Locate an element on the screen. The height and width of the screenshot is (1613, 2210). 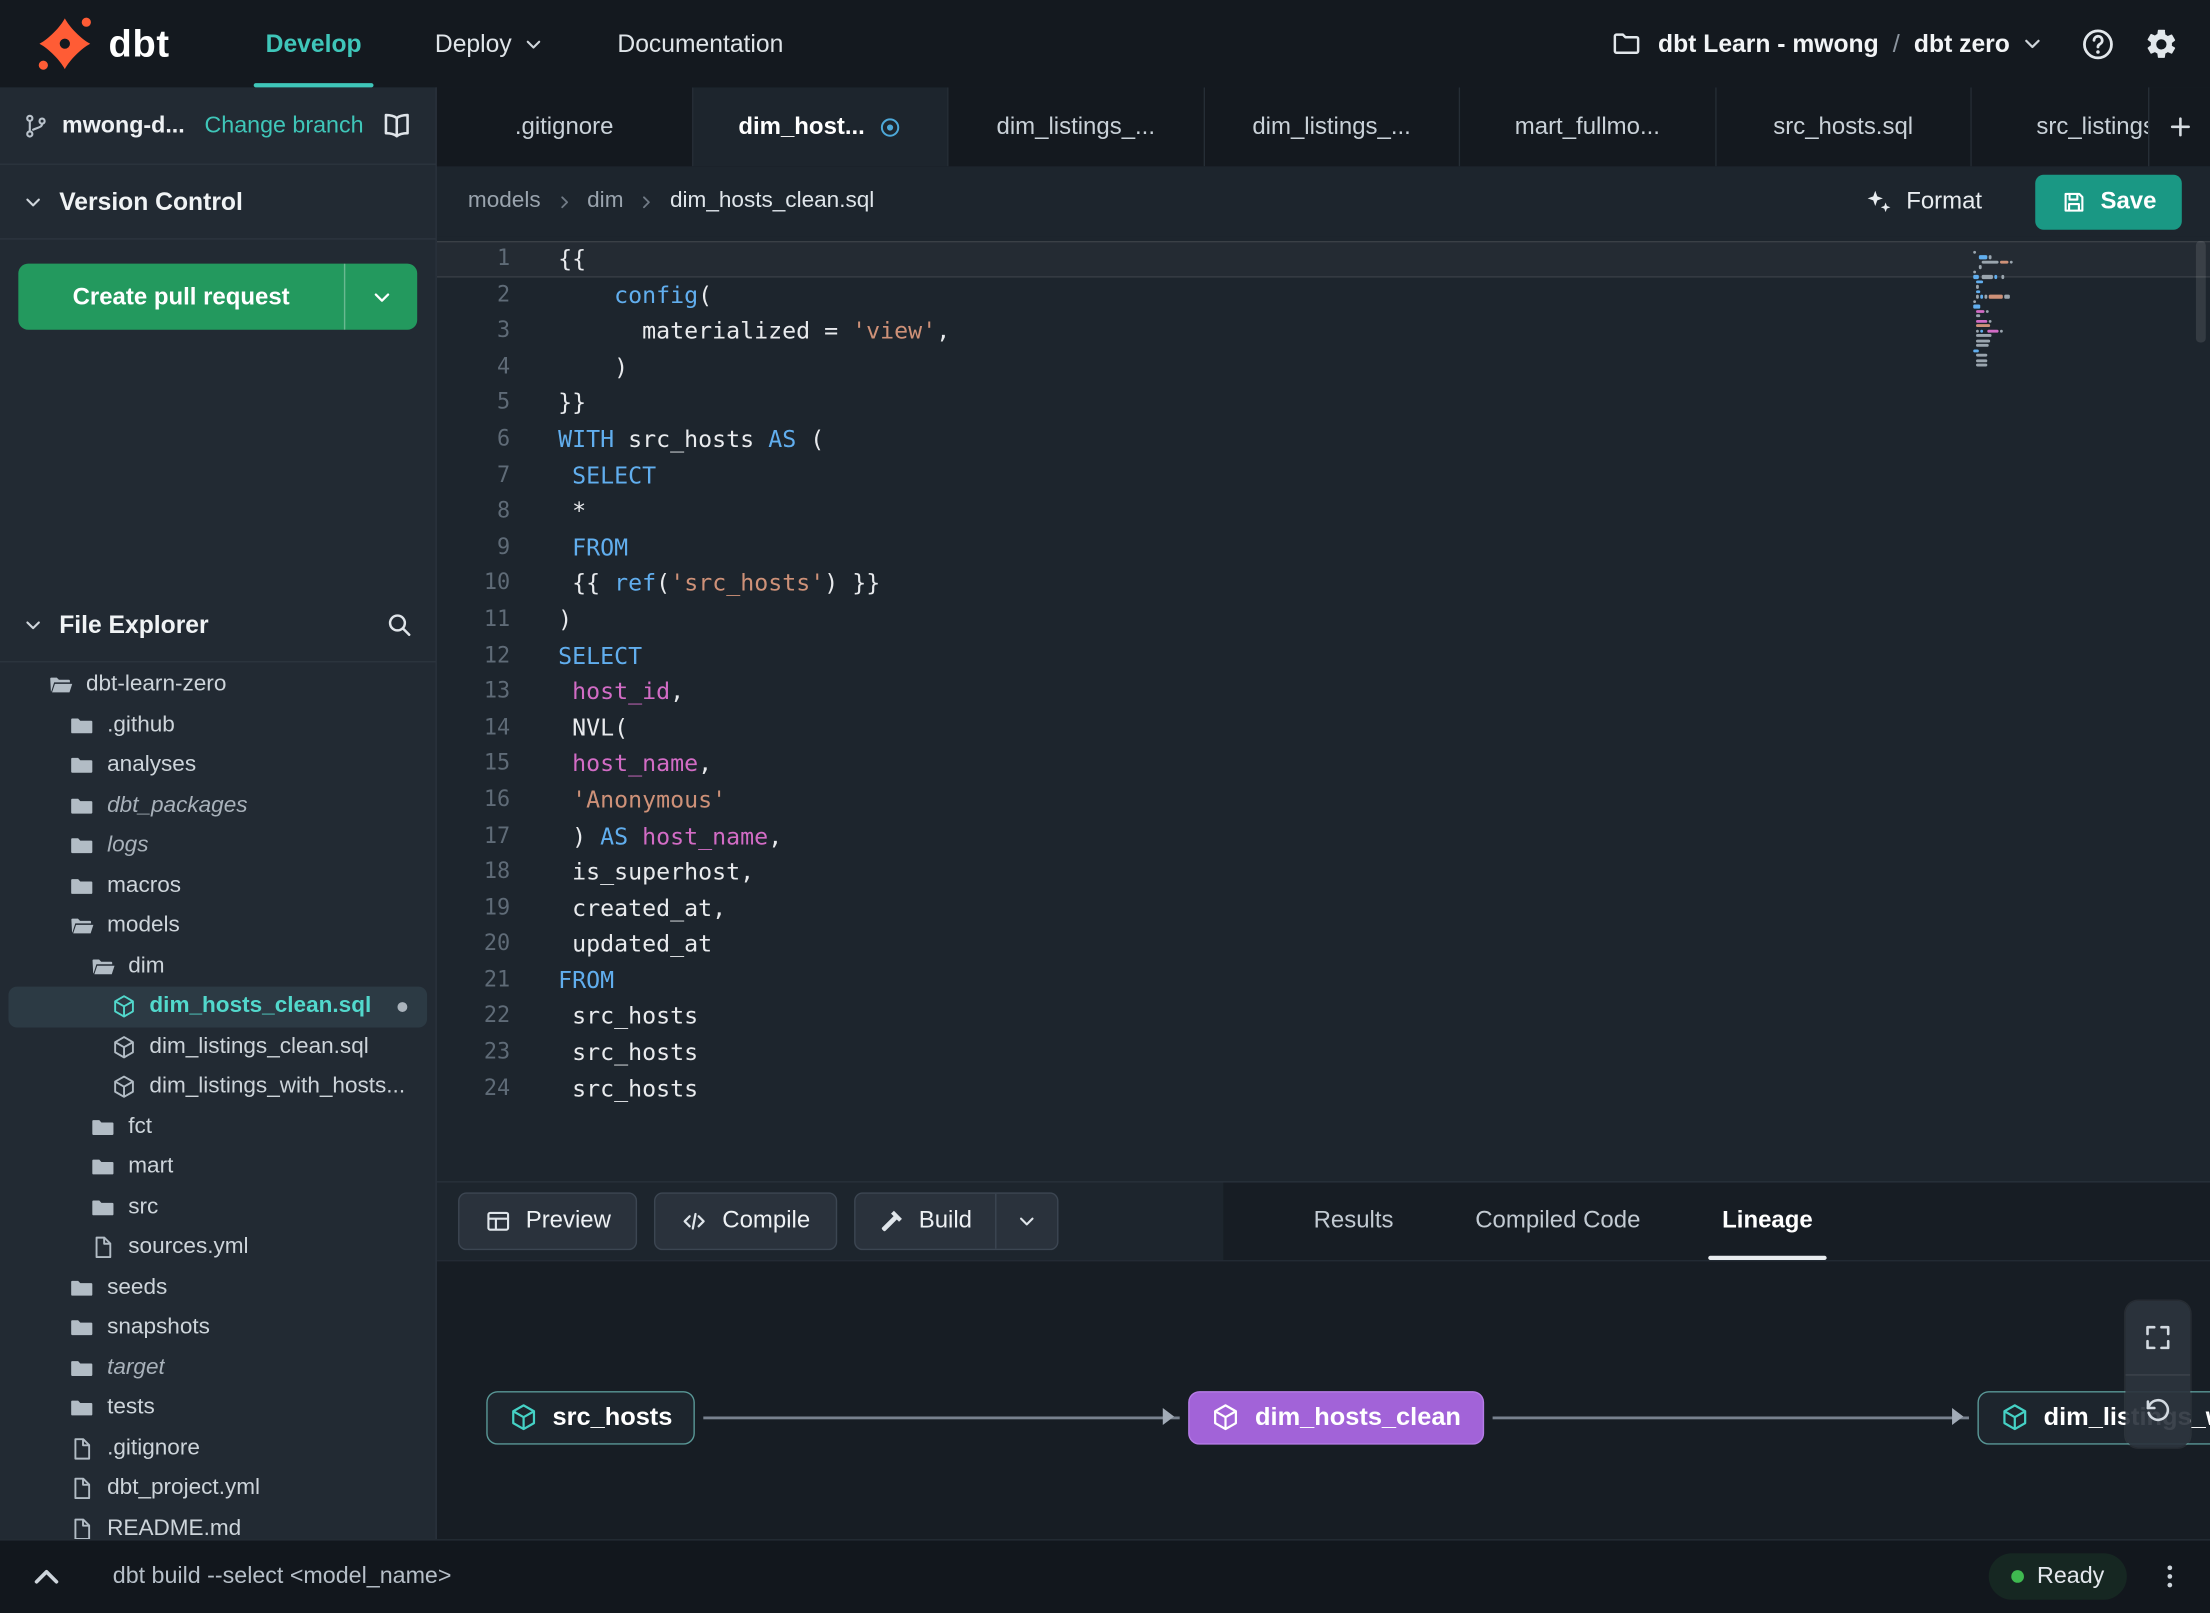
file-tree-item-github: .github is located at coordinates (217, 725).